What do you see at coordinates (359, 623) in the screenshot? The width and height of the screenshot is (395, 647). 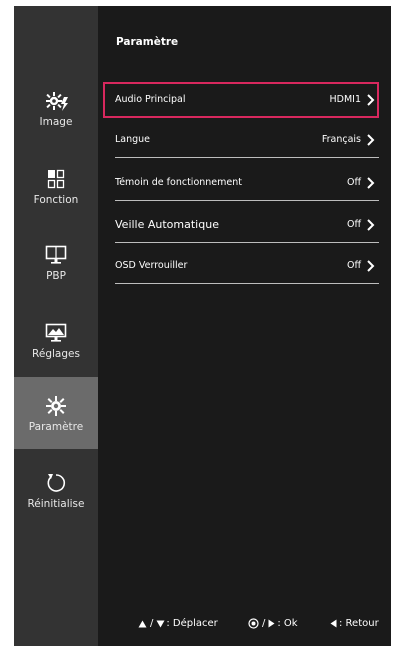 I see `back-label: : Retour` at bounding box center [359, 623].